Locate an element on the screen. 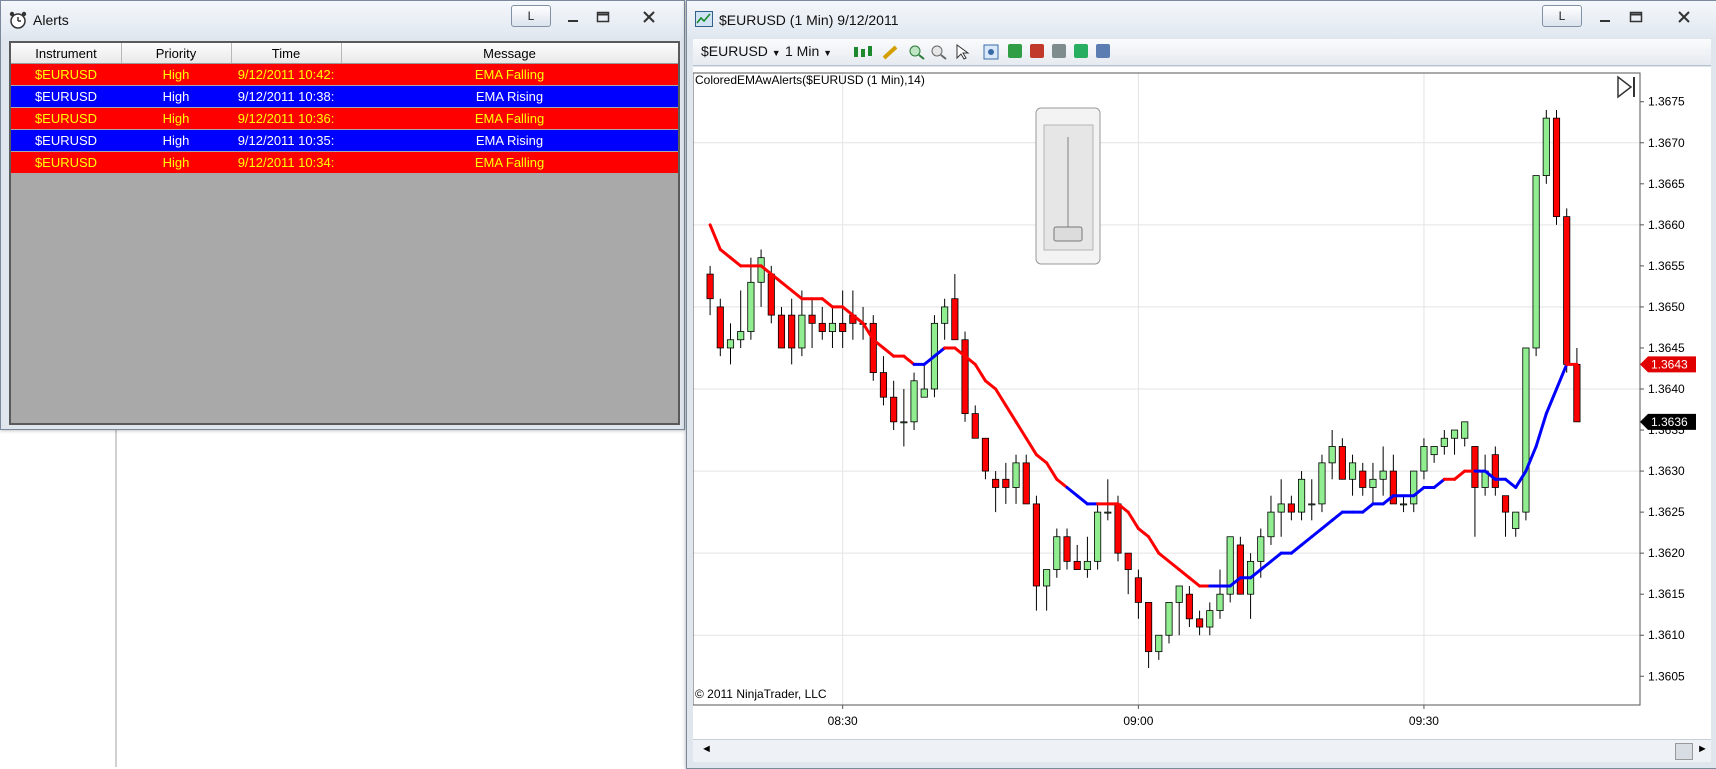  alerts-grid-header: Instrument Priority Time Message is located at coordinates (344, 53).